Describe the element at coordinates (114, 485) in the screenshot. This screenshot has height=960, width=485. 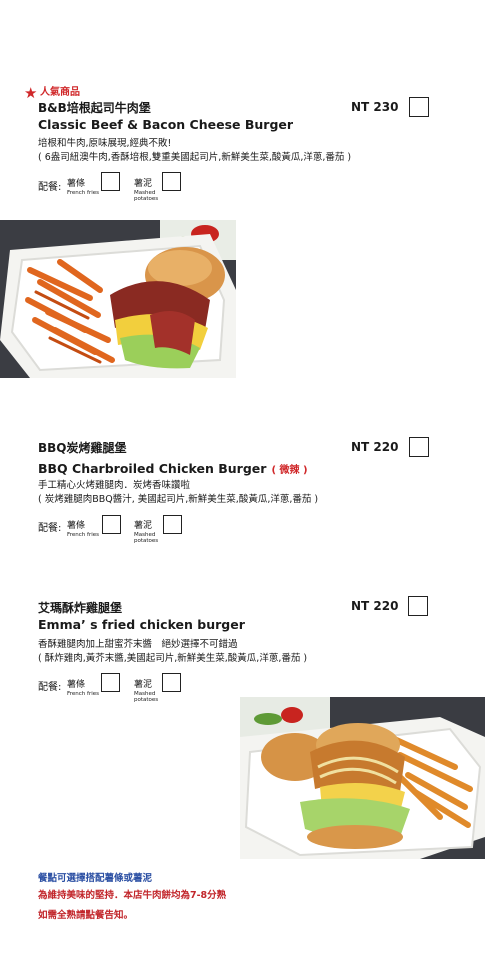
I see `item-description: 手工精心火烤雞腿肉．炭烤香味讚啦` at that location.